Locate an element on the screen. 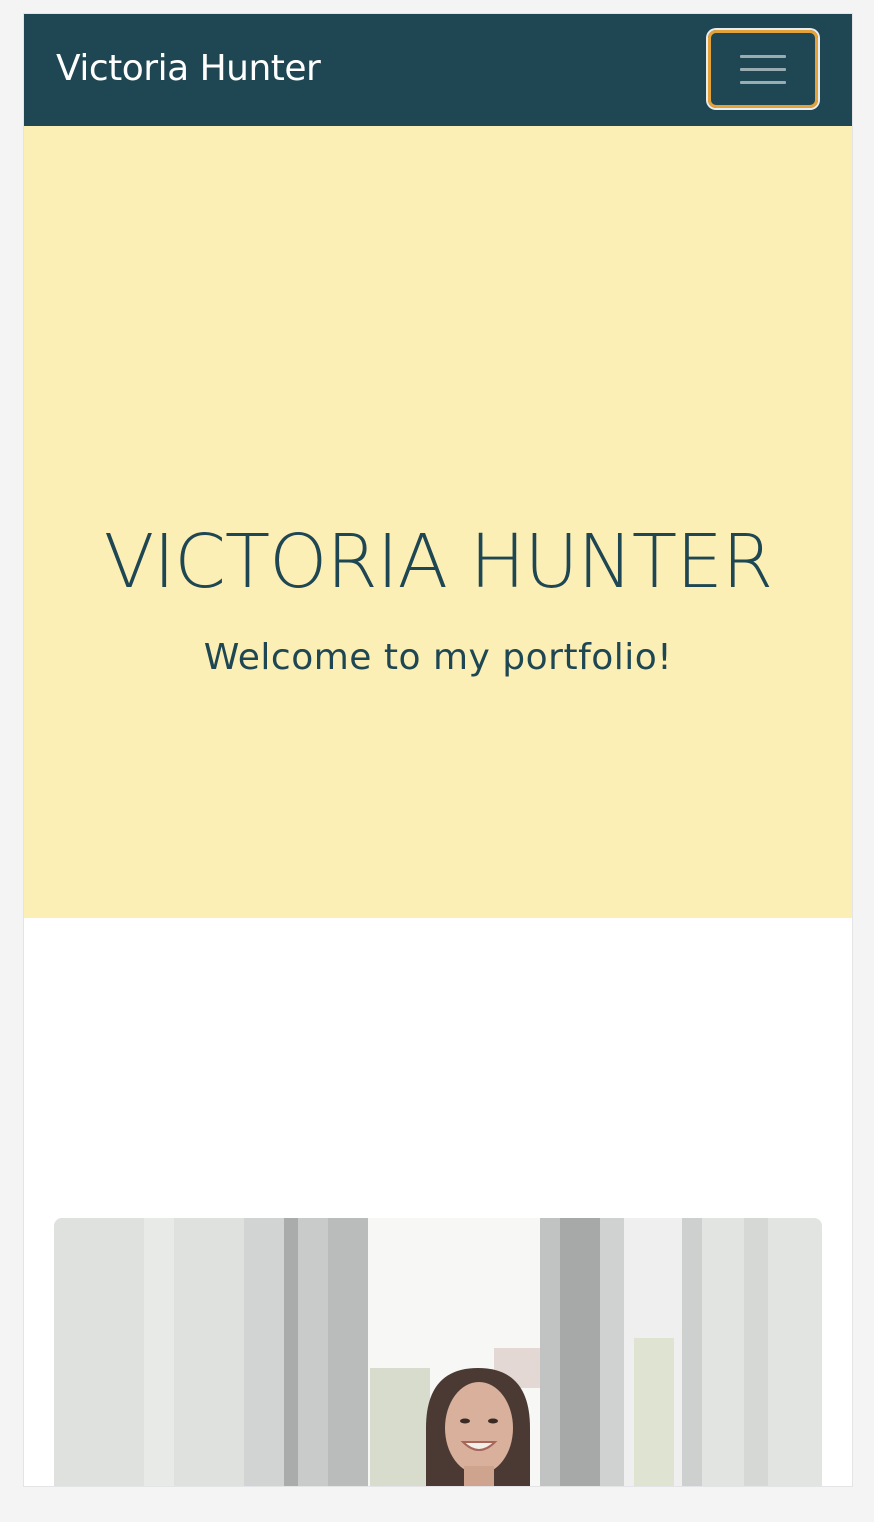  hero-subtitle: Welcome to my portfolio! is located at coordinates (438, 657).